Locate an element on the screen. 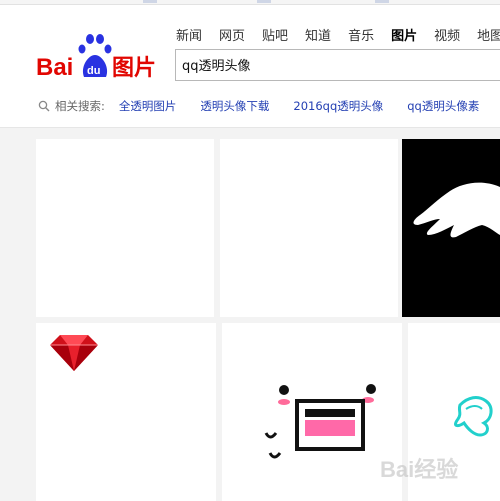  related-label: 相关搜索: is located at coordinates (80, 106).